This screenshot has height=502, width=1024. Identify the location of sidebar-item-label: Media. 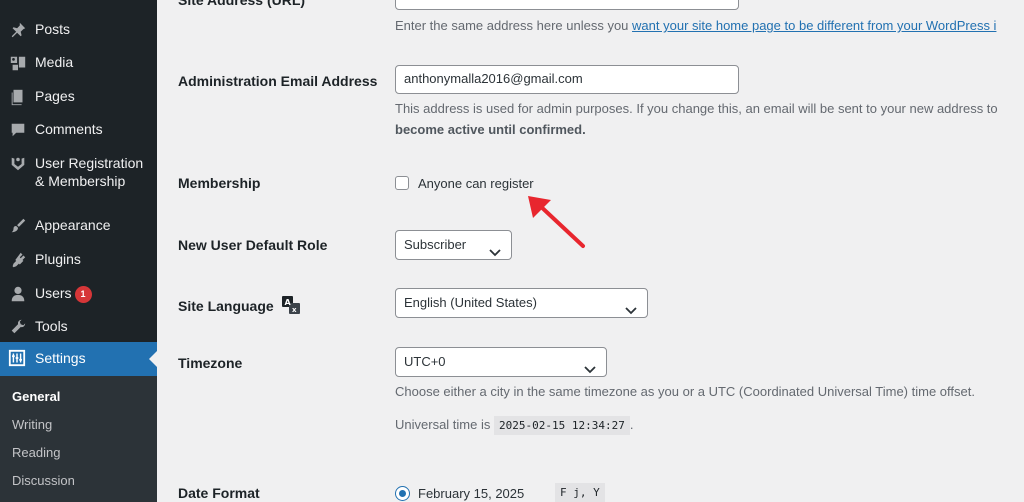
(54, 62).